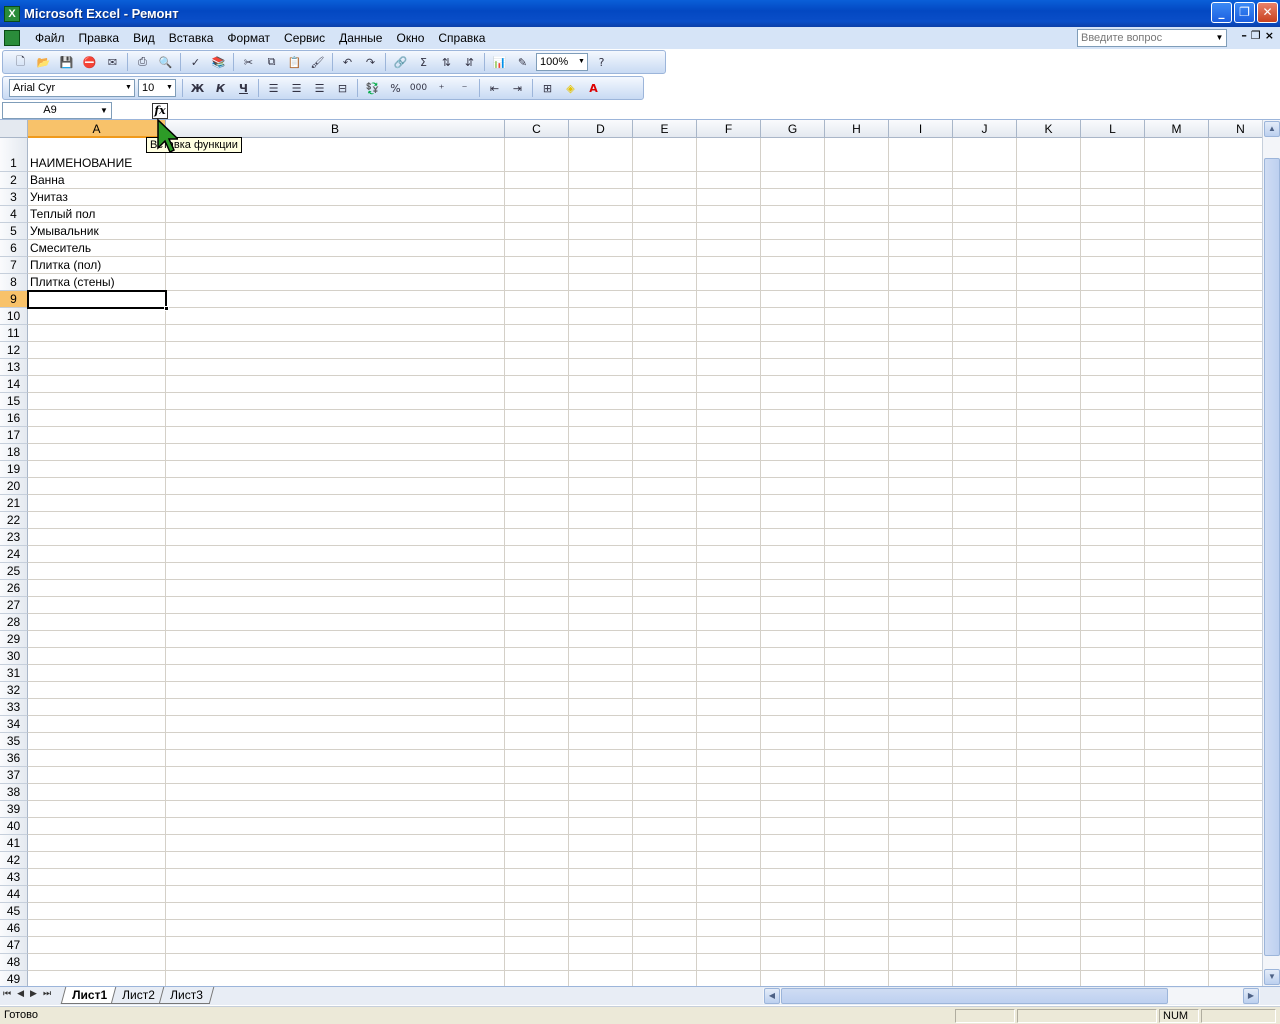  Describe the element at coordinates (1272, 557) in the screenshot. I see `vertical-scroll-thumb` at that location.